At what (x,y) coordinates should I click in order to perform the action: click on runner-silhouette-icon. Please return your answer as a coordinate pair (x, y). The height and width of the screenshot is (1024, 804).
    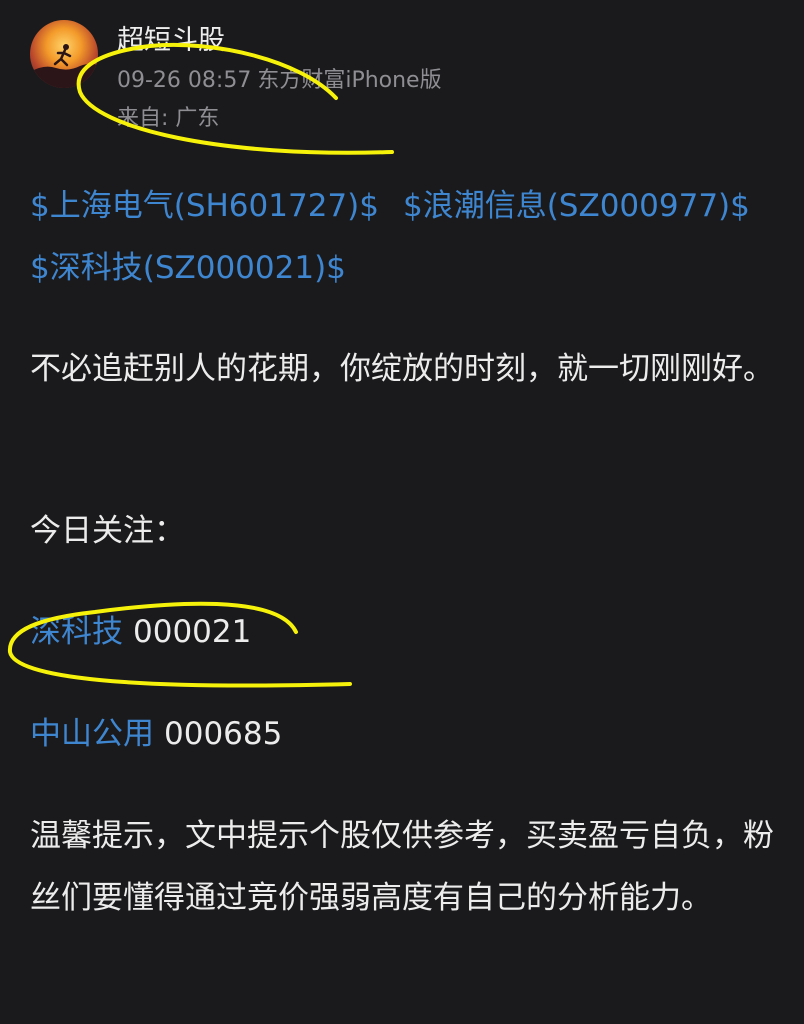
    Looking at the image, I should click on (64, 66).